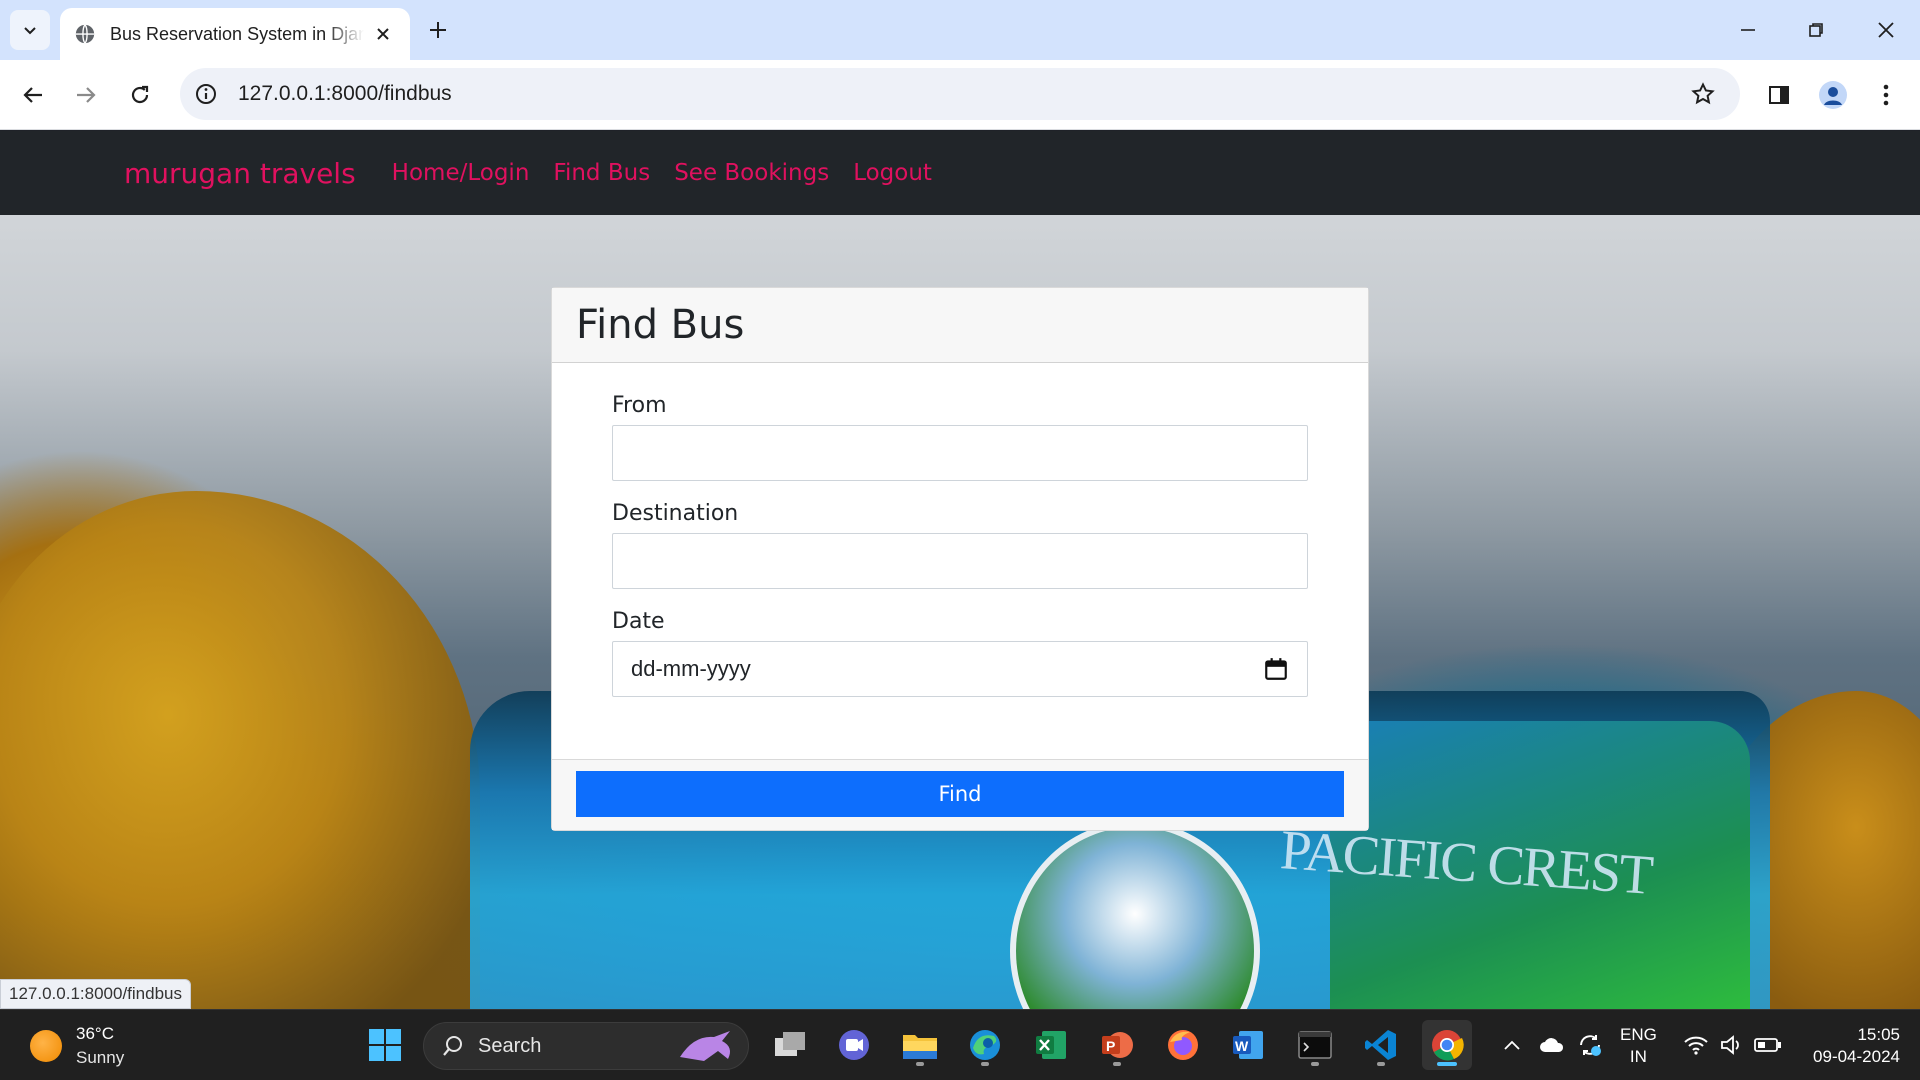  I want to click on volume-button, so click(1732, 1045).